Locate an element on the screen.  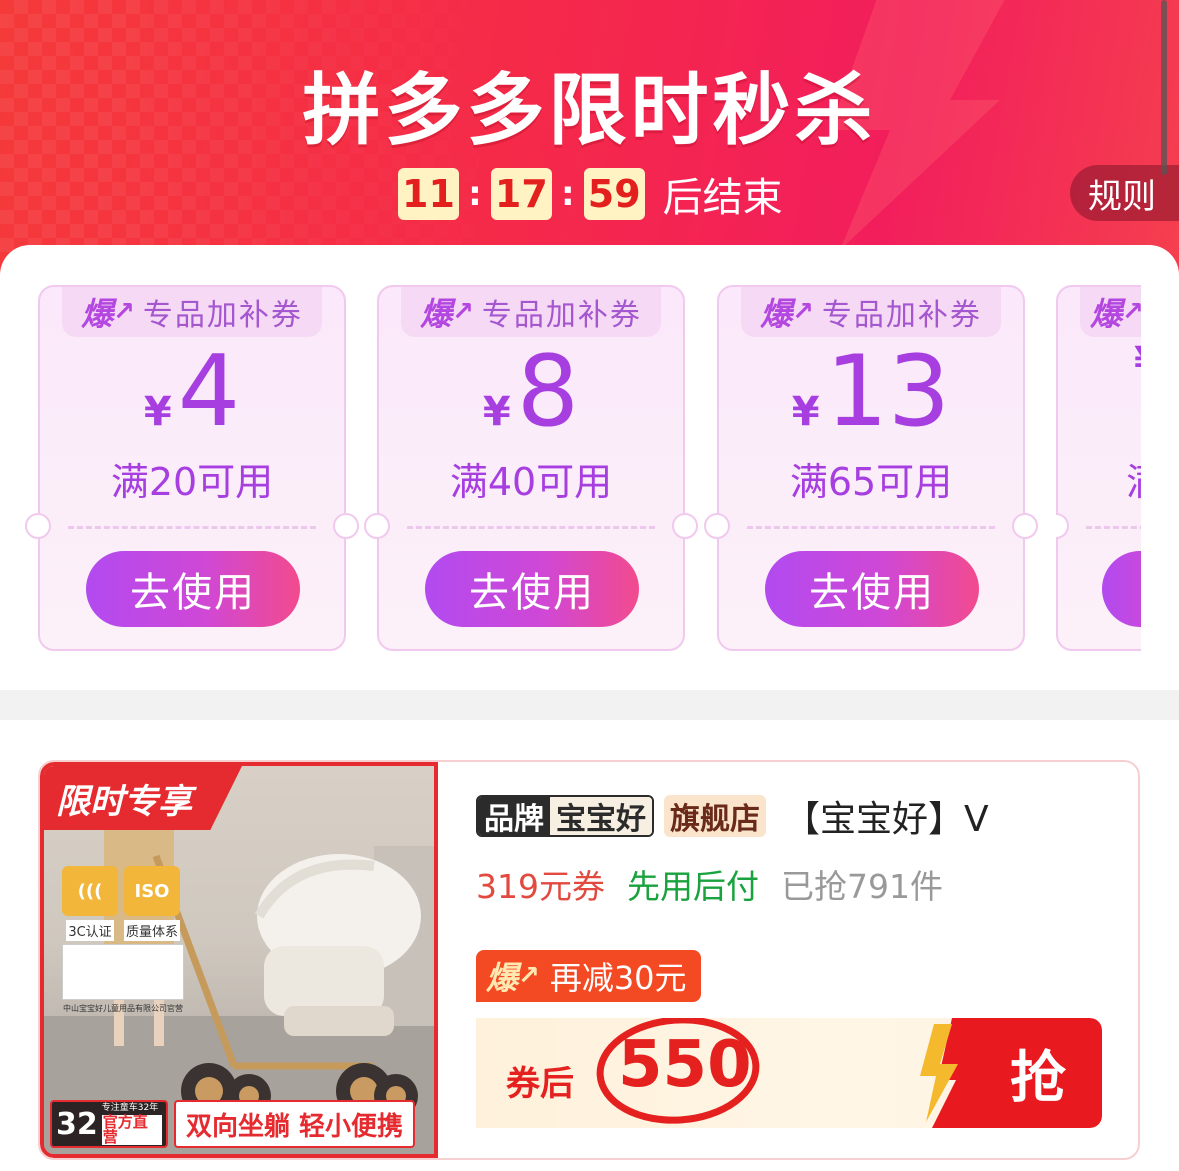
price-prefix: 券后 is located at coordinates (540, 1084).